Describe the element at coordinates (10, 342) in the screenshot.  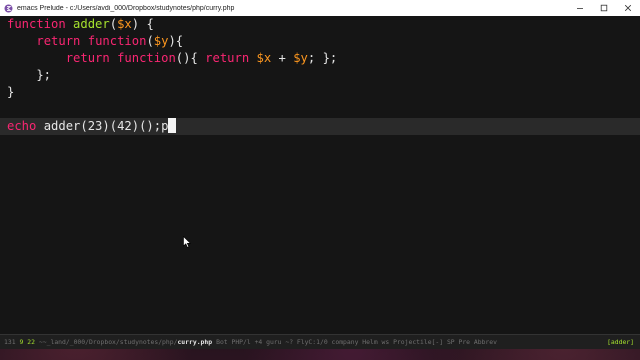
I see `modeline-position: 131` at that location.